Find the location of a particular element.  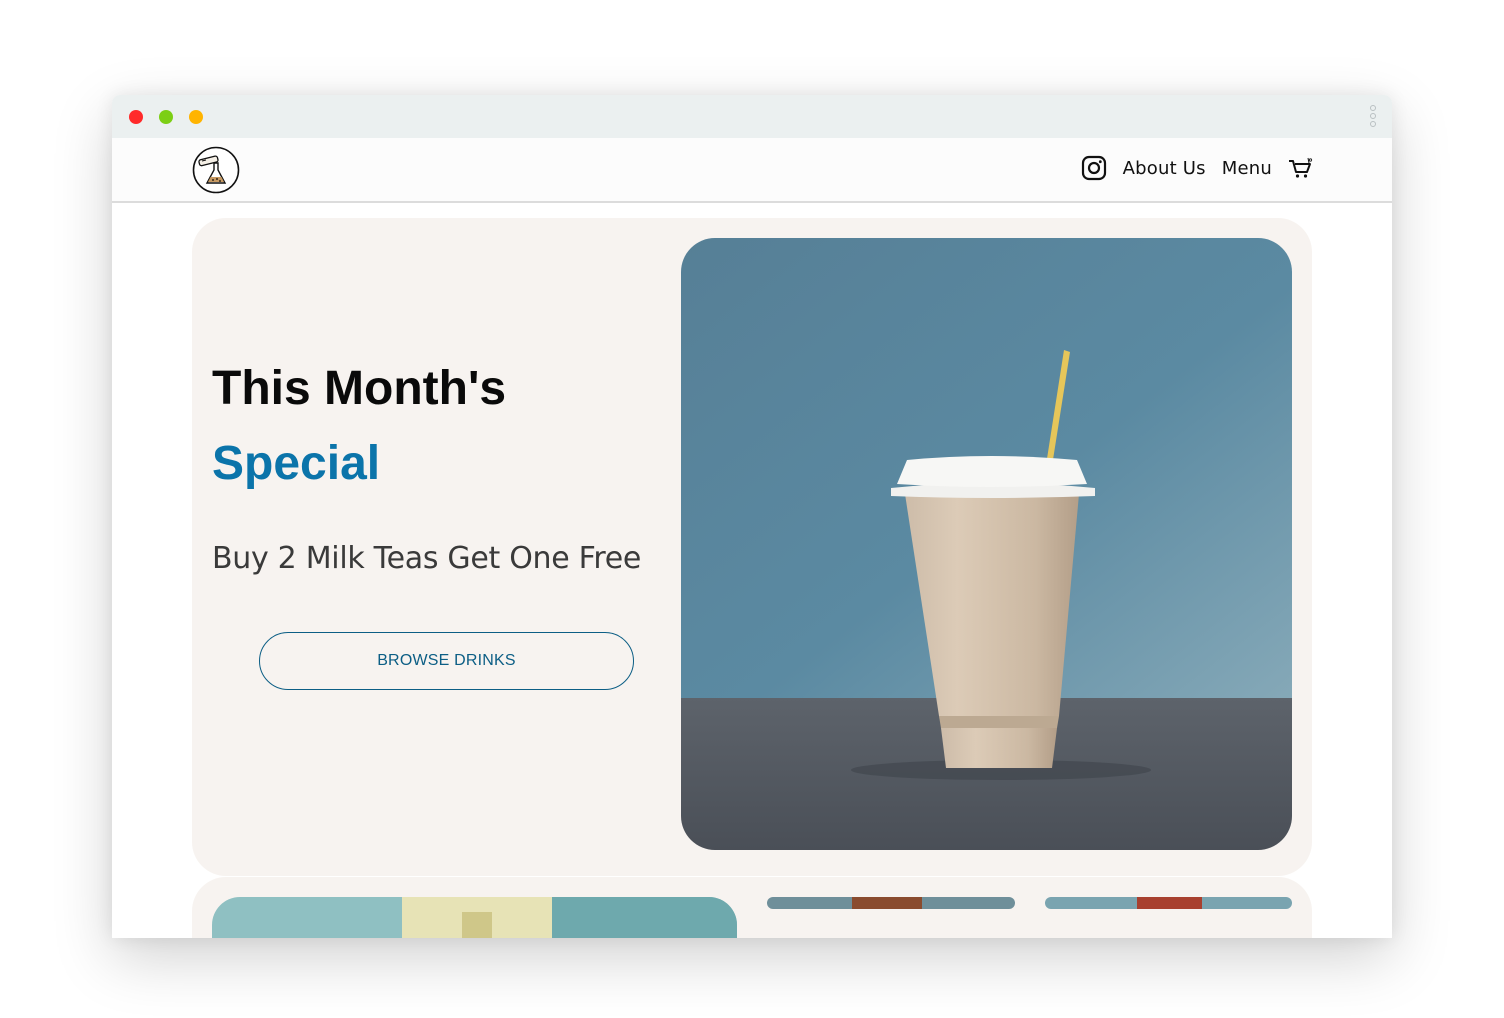

hero-title: This Month's is located at coordinates (359, 388).